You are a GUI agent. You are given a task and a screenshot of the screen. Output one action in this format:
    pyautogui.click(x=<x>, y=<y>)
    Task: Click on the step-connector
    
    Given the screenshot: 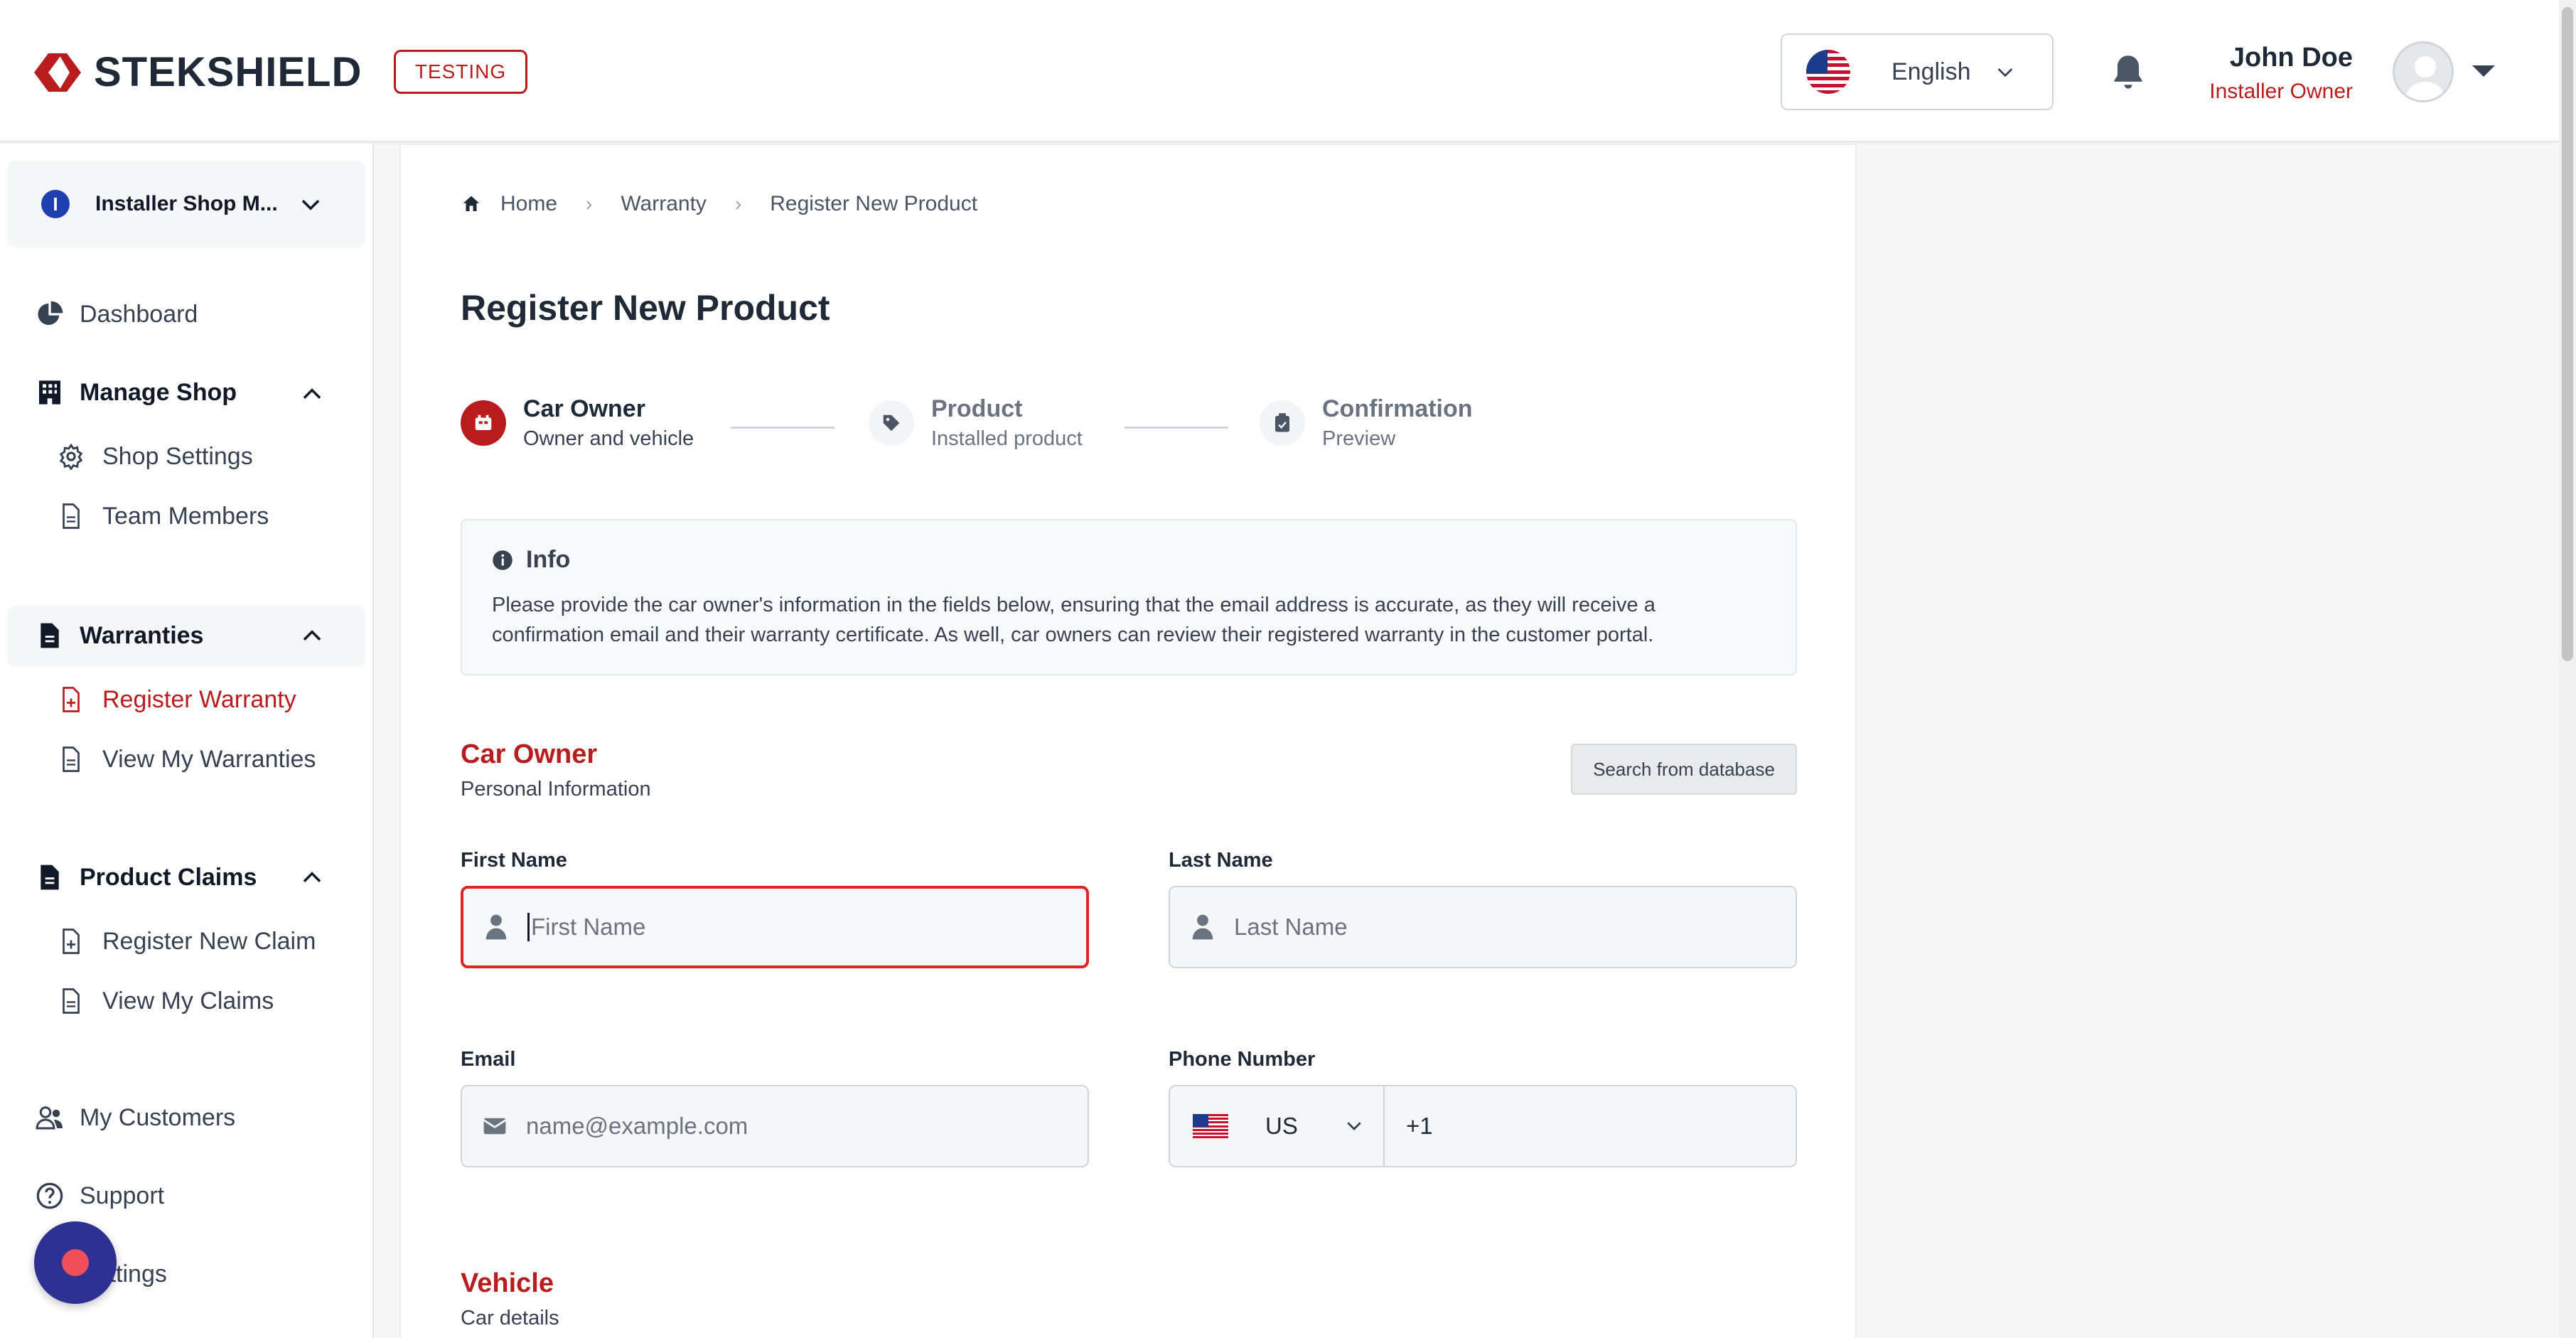 What is the action you would take?
    pyautogui.click(x=1176, y=428)
    